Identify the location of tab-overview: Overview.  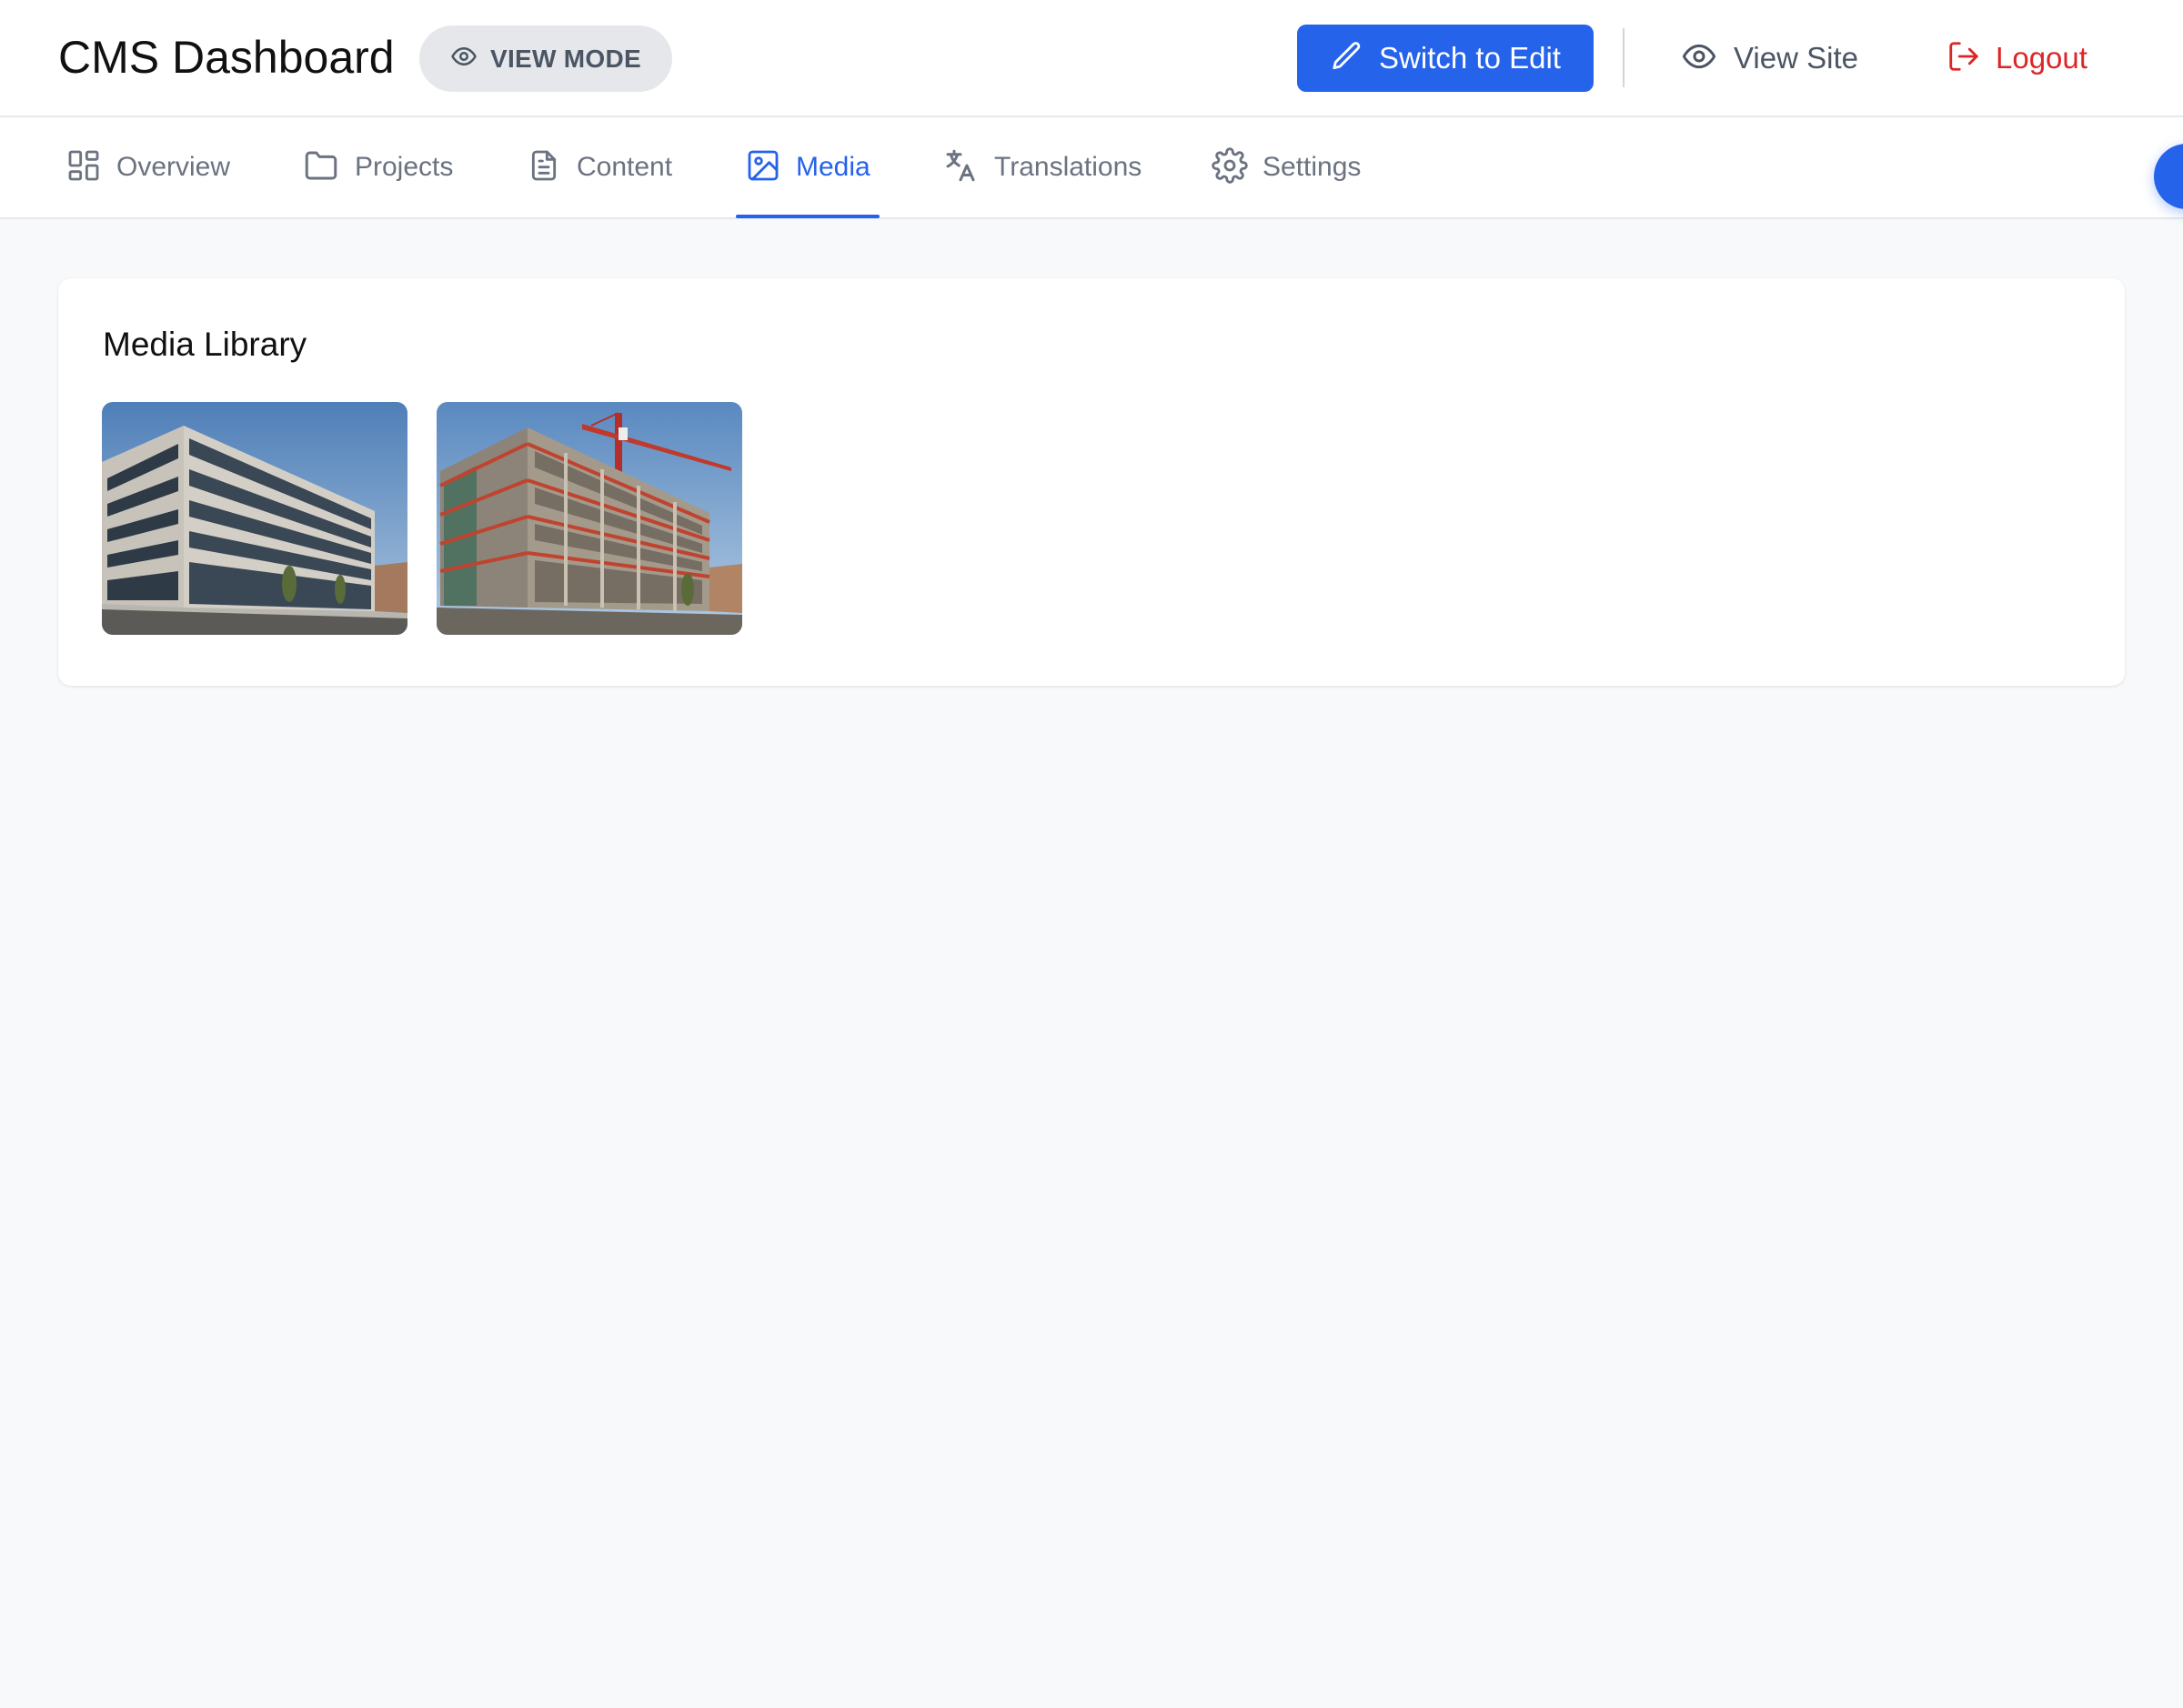
(147, 167).